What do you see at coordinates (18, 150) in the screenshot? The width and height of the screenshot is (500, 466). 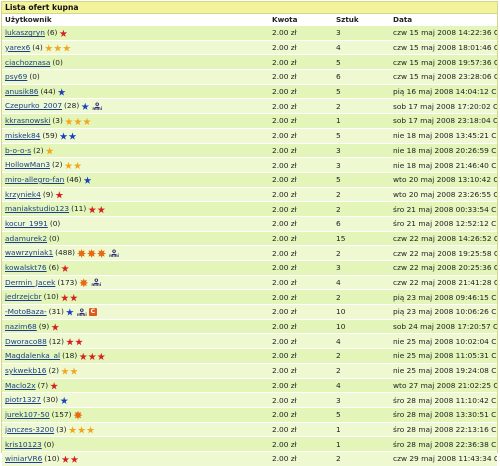 I see `user-login-link: b-o-o-s` at bounding box center [18, 150].